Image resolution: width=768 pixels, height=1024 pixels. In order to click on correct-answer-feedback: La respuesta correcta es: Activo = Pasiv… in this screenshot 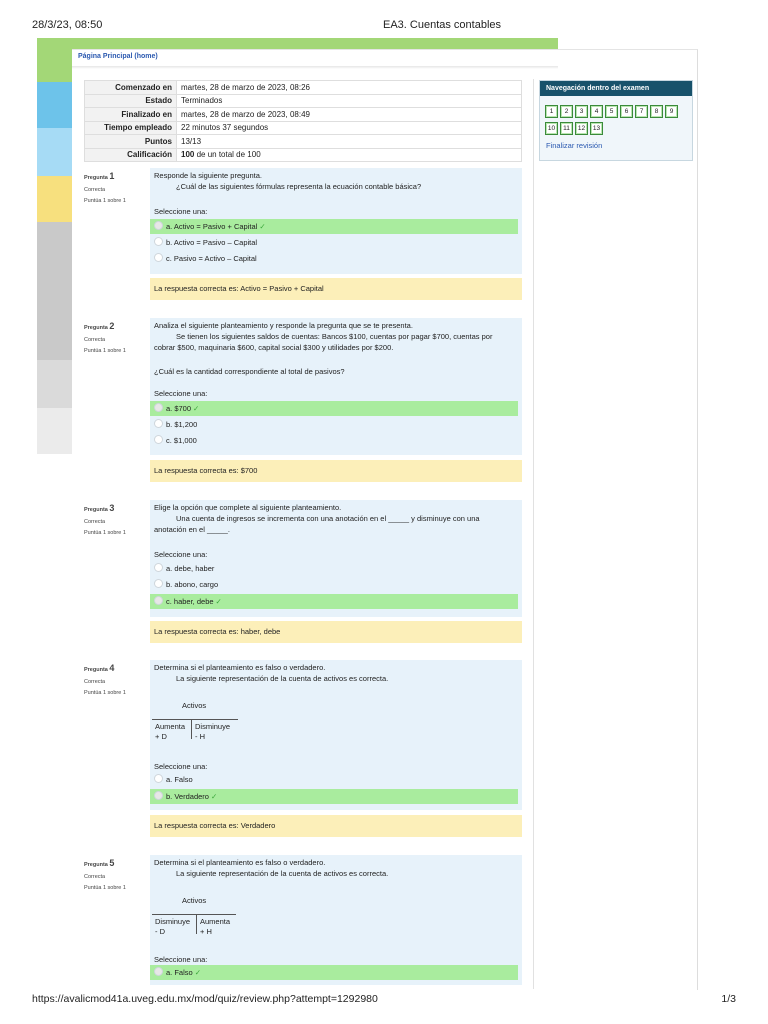, I will do `click(336, 289)`.